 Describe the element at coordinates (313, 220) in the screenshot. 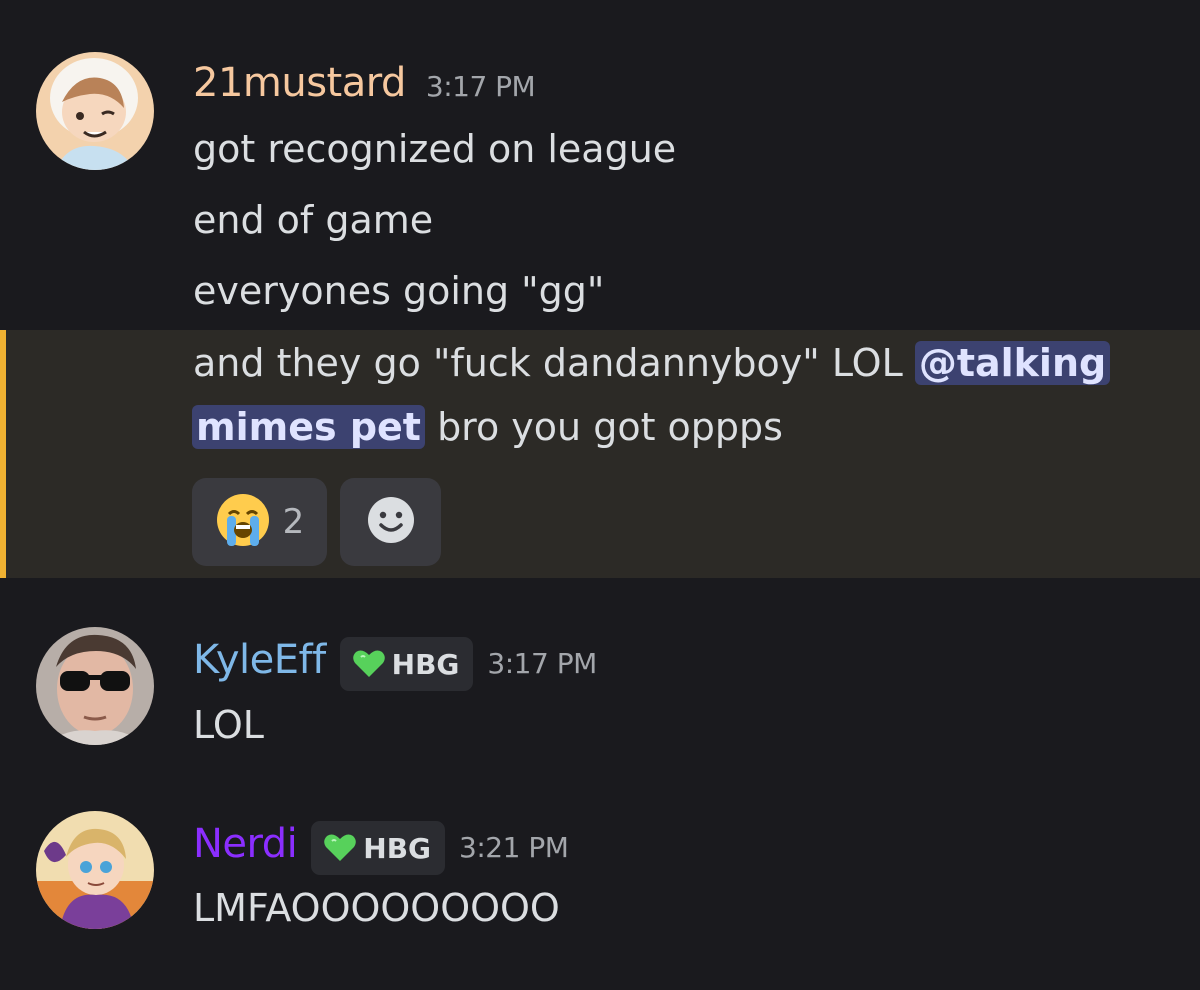

I see `message-line: end of game` at that location.